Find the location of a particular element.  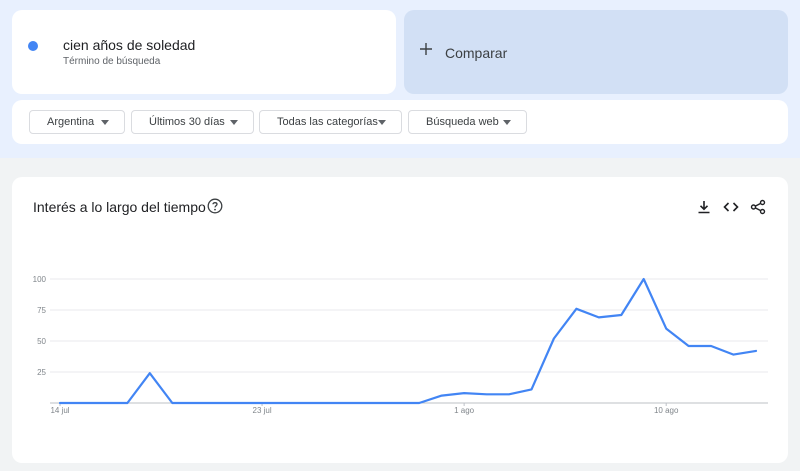

x-tick-label: 1 ago is located at coordinates (464, 410).